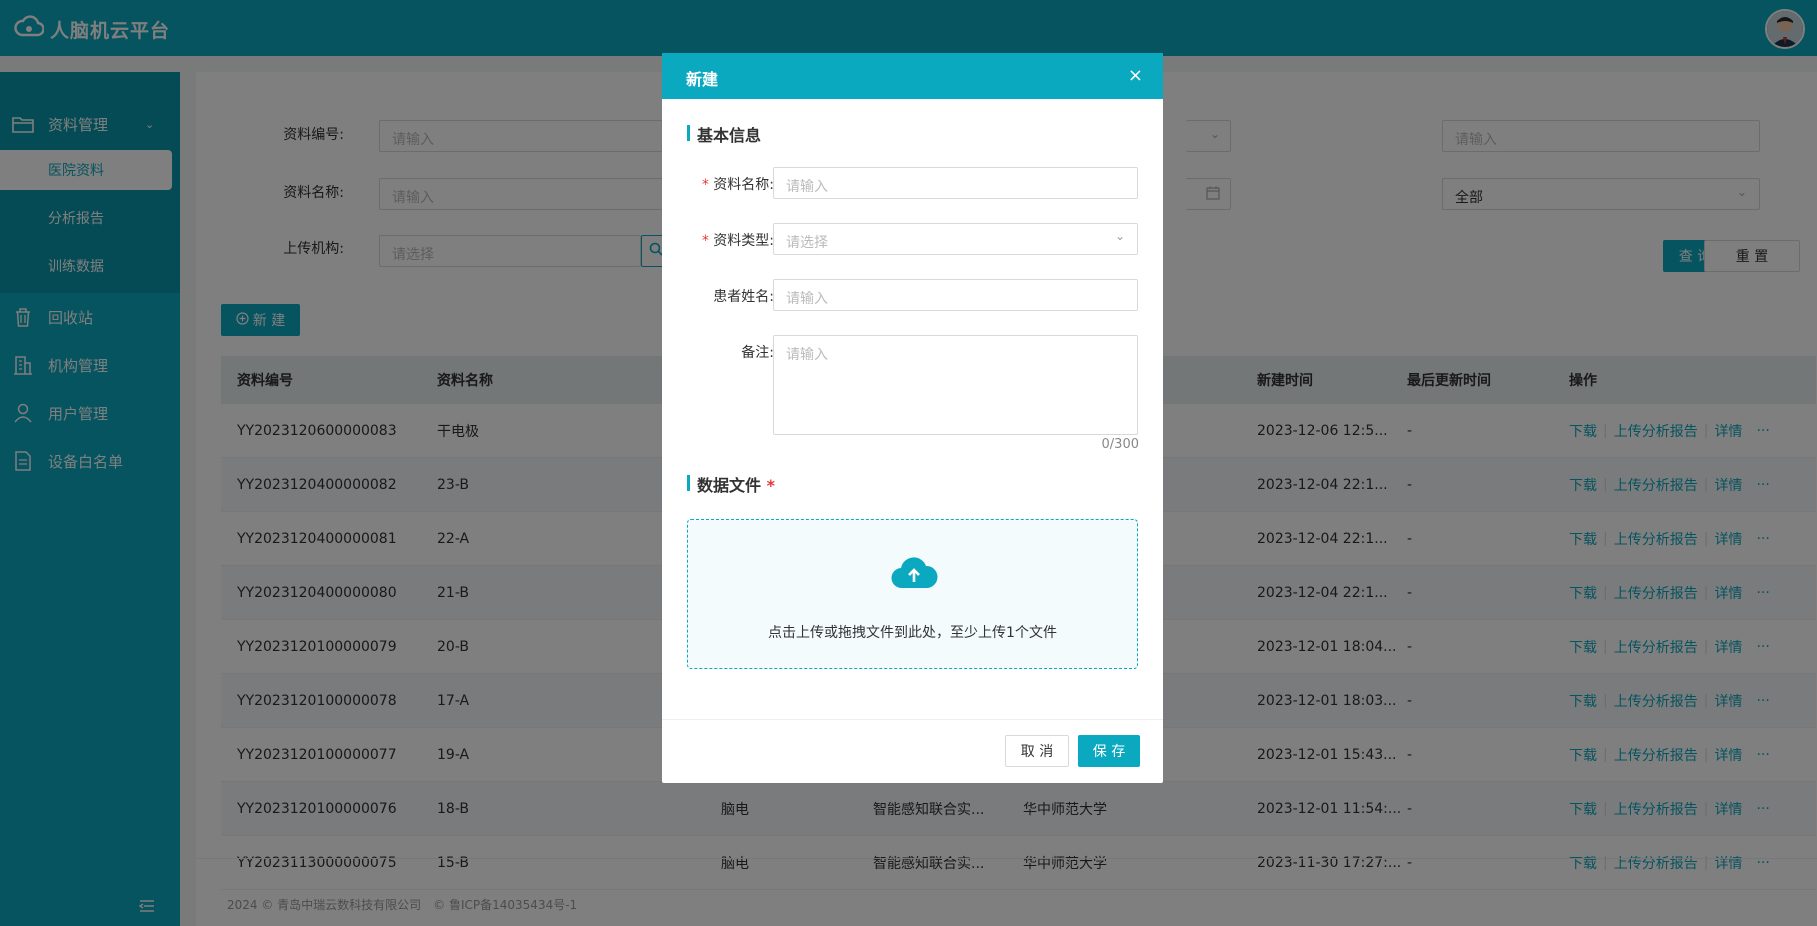  I want to click on modal-header: 新建 ×, so click(912, 76).